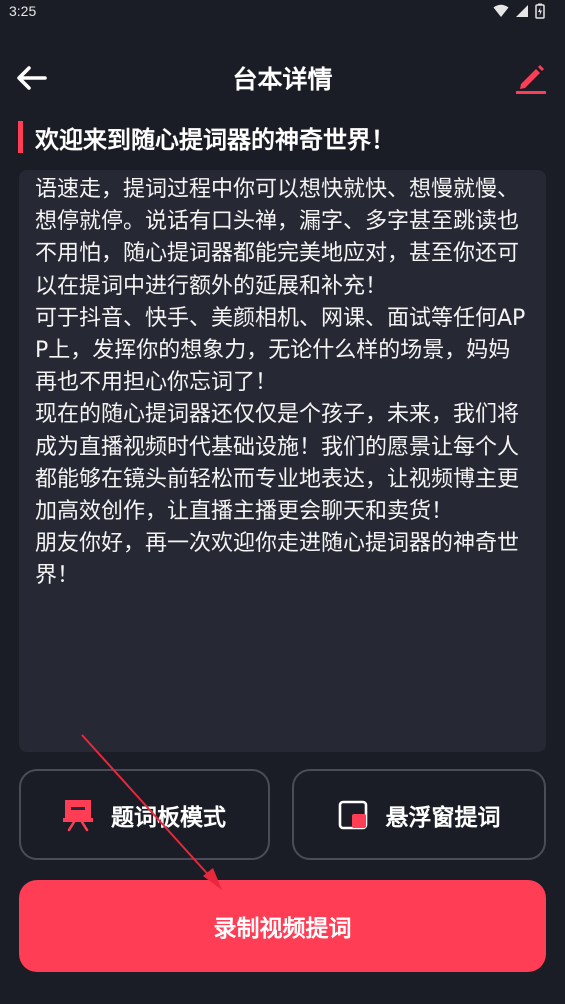 Image resolution: width=565 pixels, height=1004 pixels. Describe the element at coordinates (282, 929) in the screenshot. I see `record-video-label: 录制视频提词` at that location.